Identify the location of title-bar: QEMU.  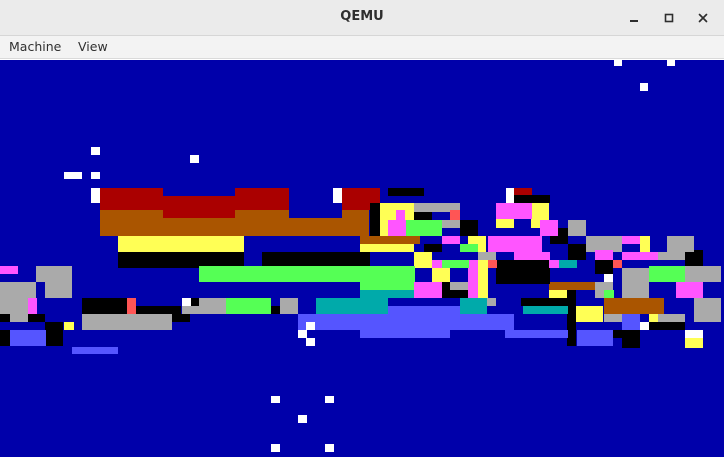
(362, 18).